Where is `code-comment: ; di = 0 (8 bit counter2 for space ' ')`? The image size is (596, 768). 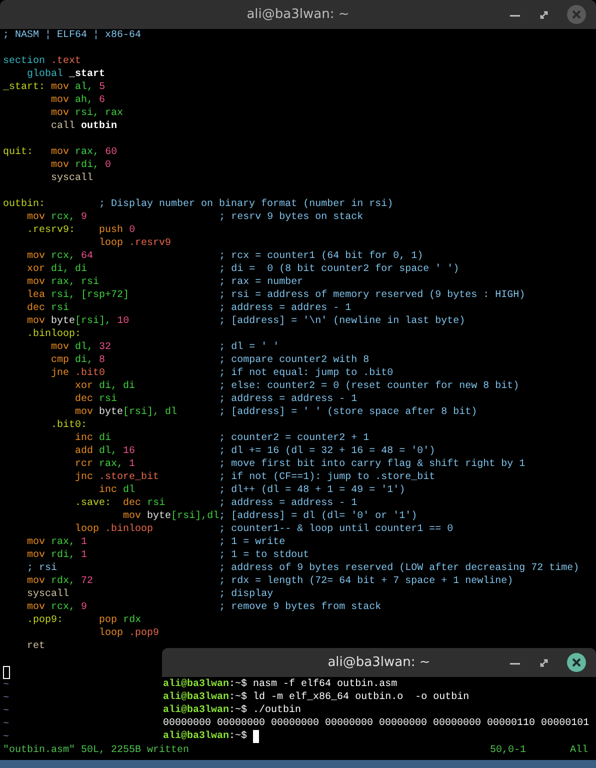 code-comment: ; di = 0 (8 bit counter2 for space ' ') is located at coordinates (339, 269).